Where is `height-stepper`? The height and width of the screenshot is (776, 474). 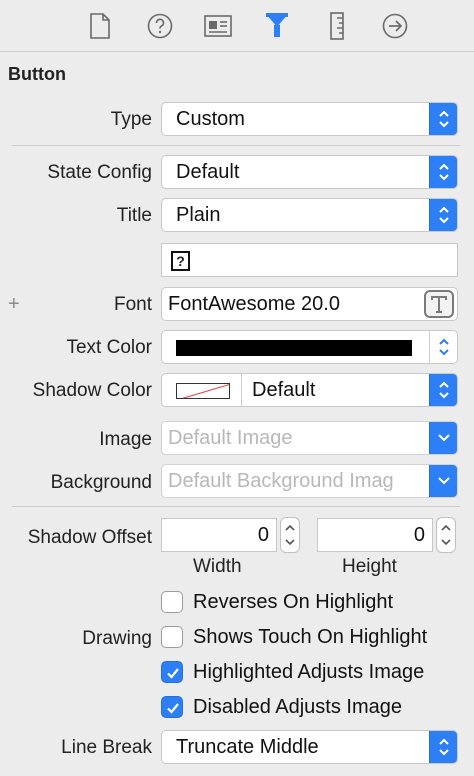
height-stepper is located at coordinates (446, 535).